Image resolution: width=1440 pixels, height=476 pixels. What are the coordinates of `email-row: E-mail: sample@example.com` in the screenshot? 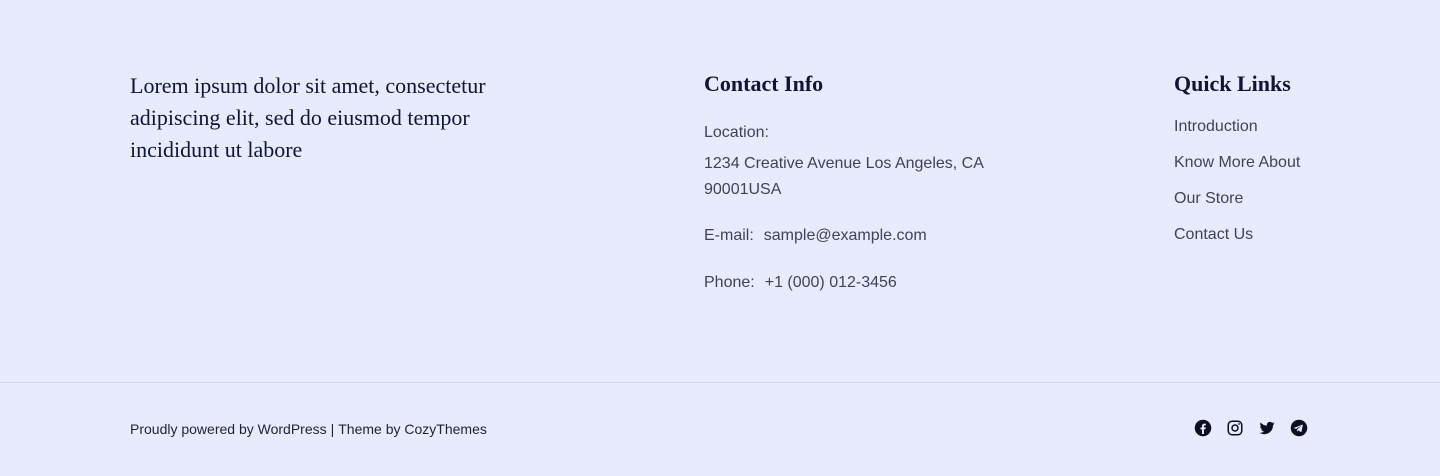 It's located at (874, 236).